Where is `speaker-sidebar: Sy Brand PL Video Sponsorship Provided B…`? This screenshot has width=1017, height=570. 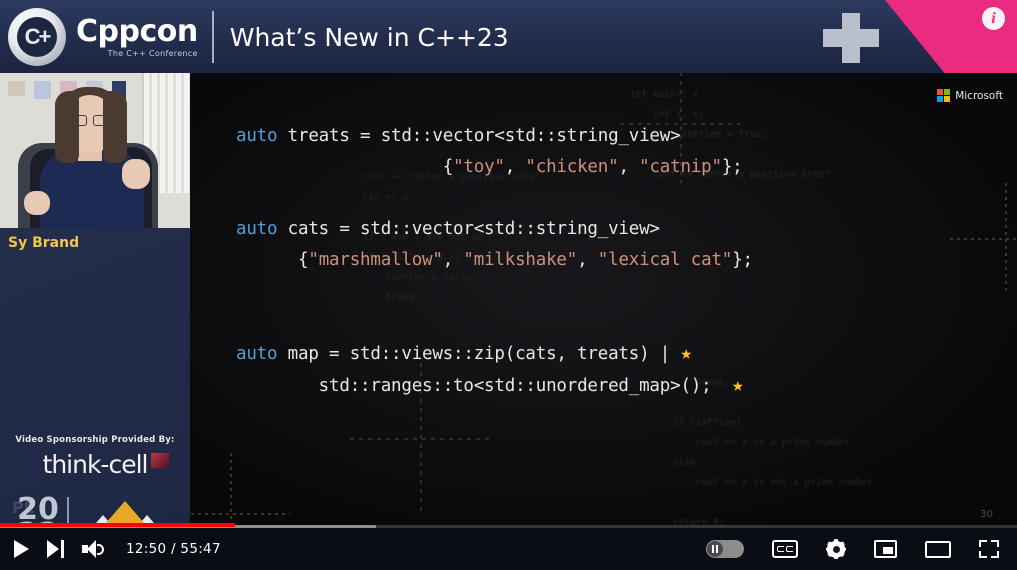 speaker-sidebar: Sy Brand PL Video Sponsorship Provided B… is located at coordinates (95, 300).